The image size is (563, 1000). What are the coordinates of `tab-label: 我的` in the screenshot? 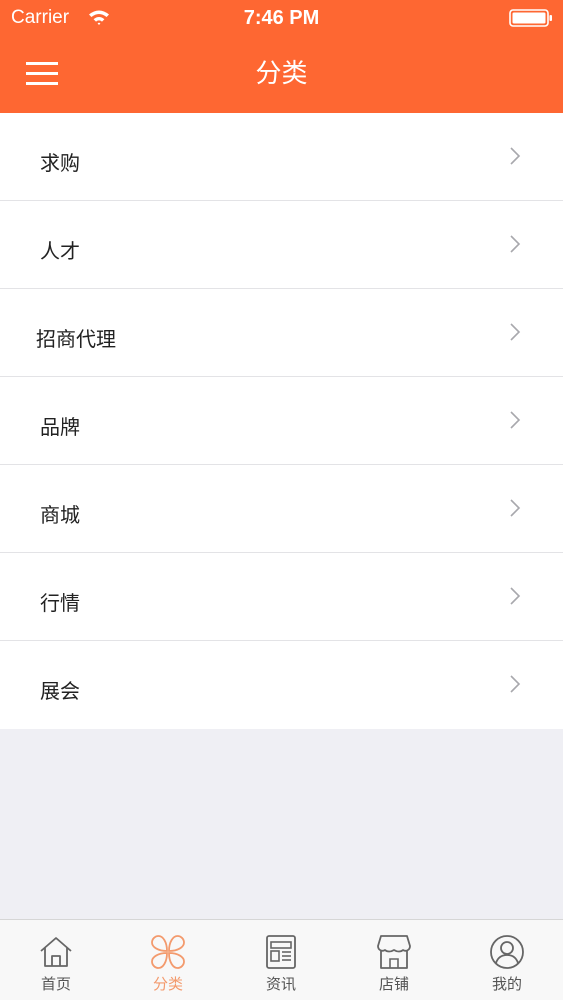 It's located at (506, 984).